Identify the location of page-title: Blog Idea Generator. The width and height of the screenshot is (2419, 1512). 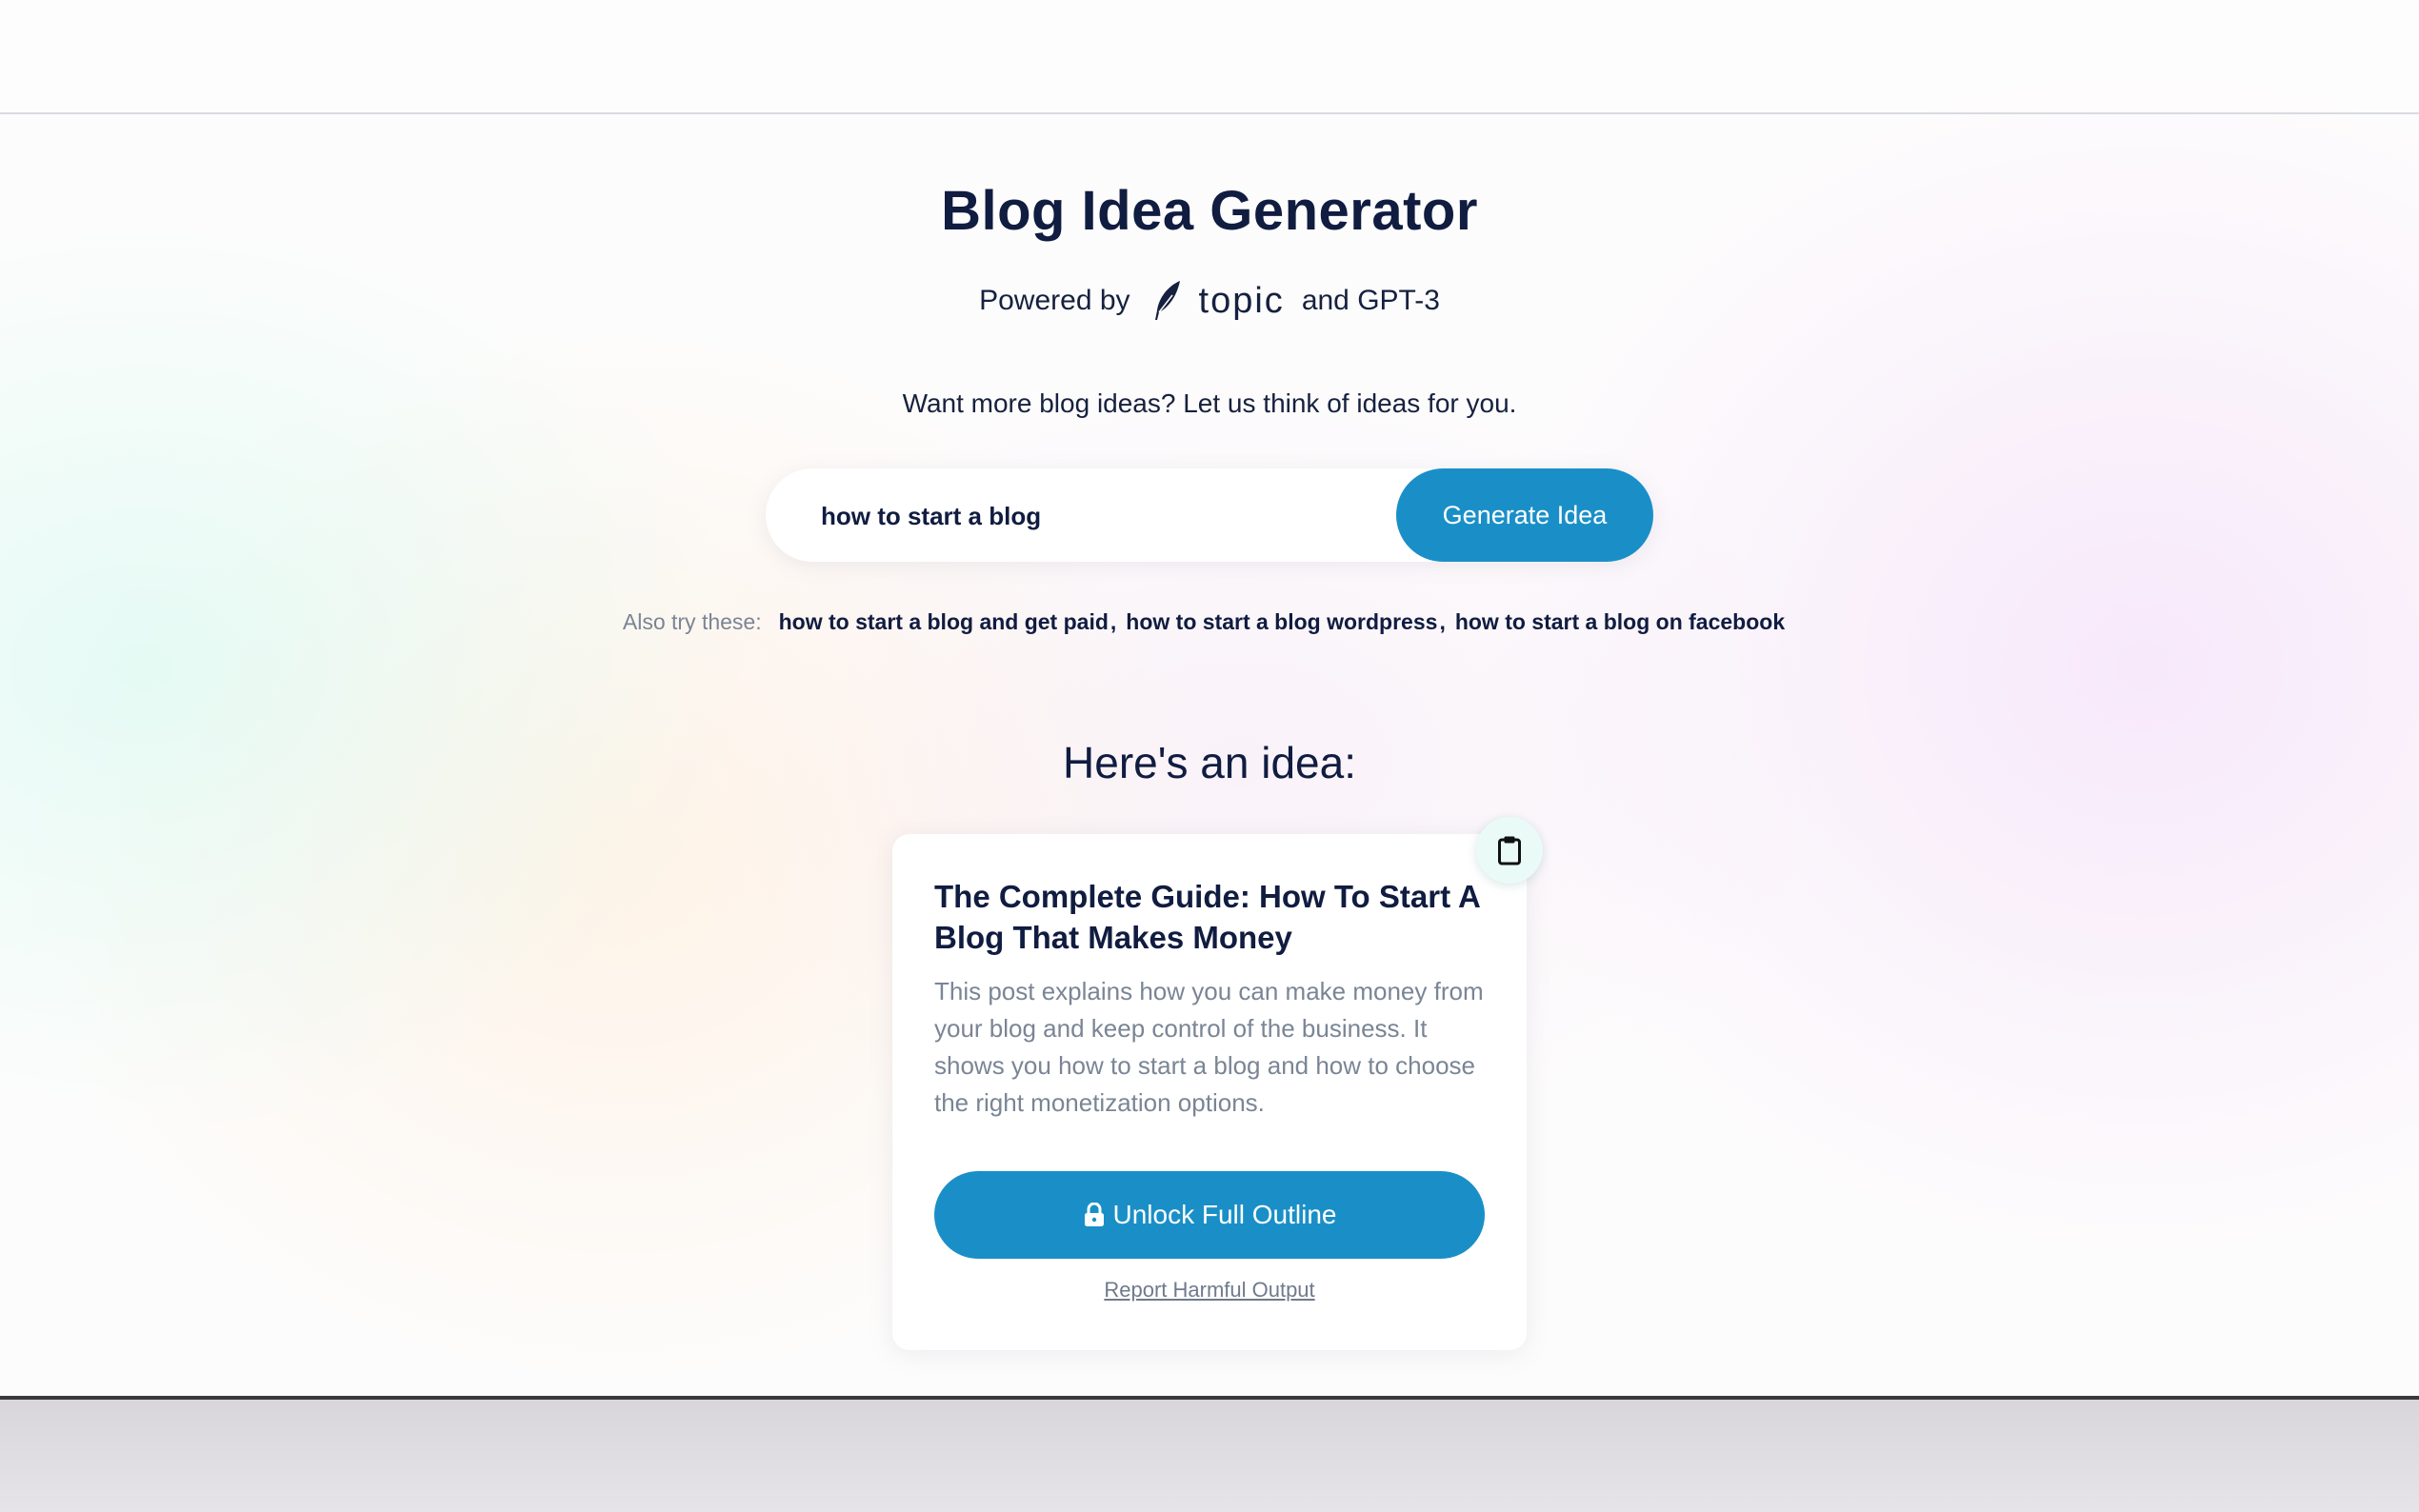
(1209, 211).